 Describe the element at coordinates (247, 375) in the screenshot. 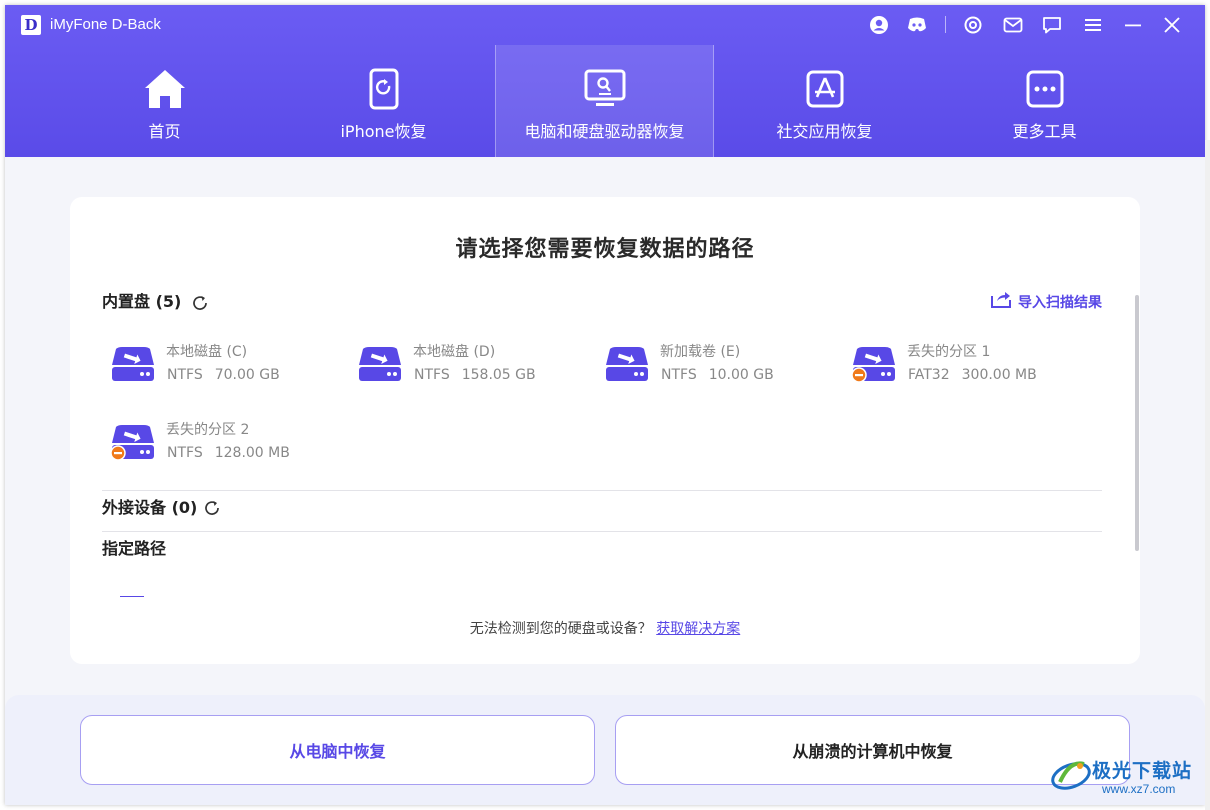

I see `drive-size: 70.00 GB` at that location.